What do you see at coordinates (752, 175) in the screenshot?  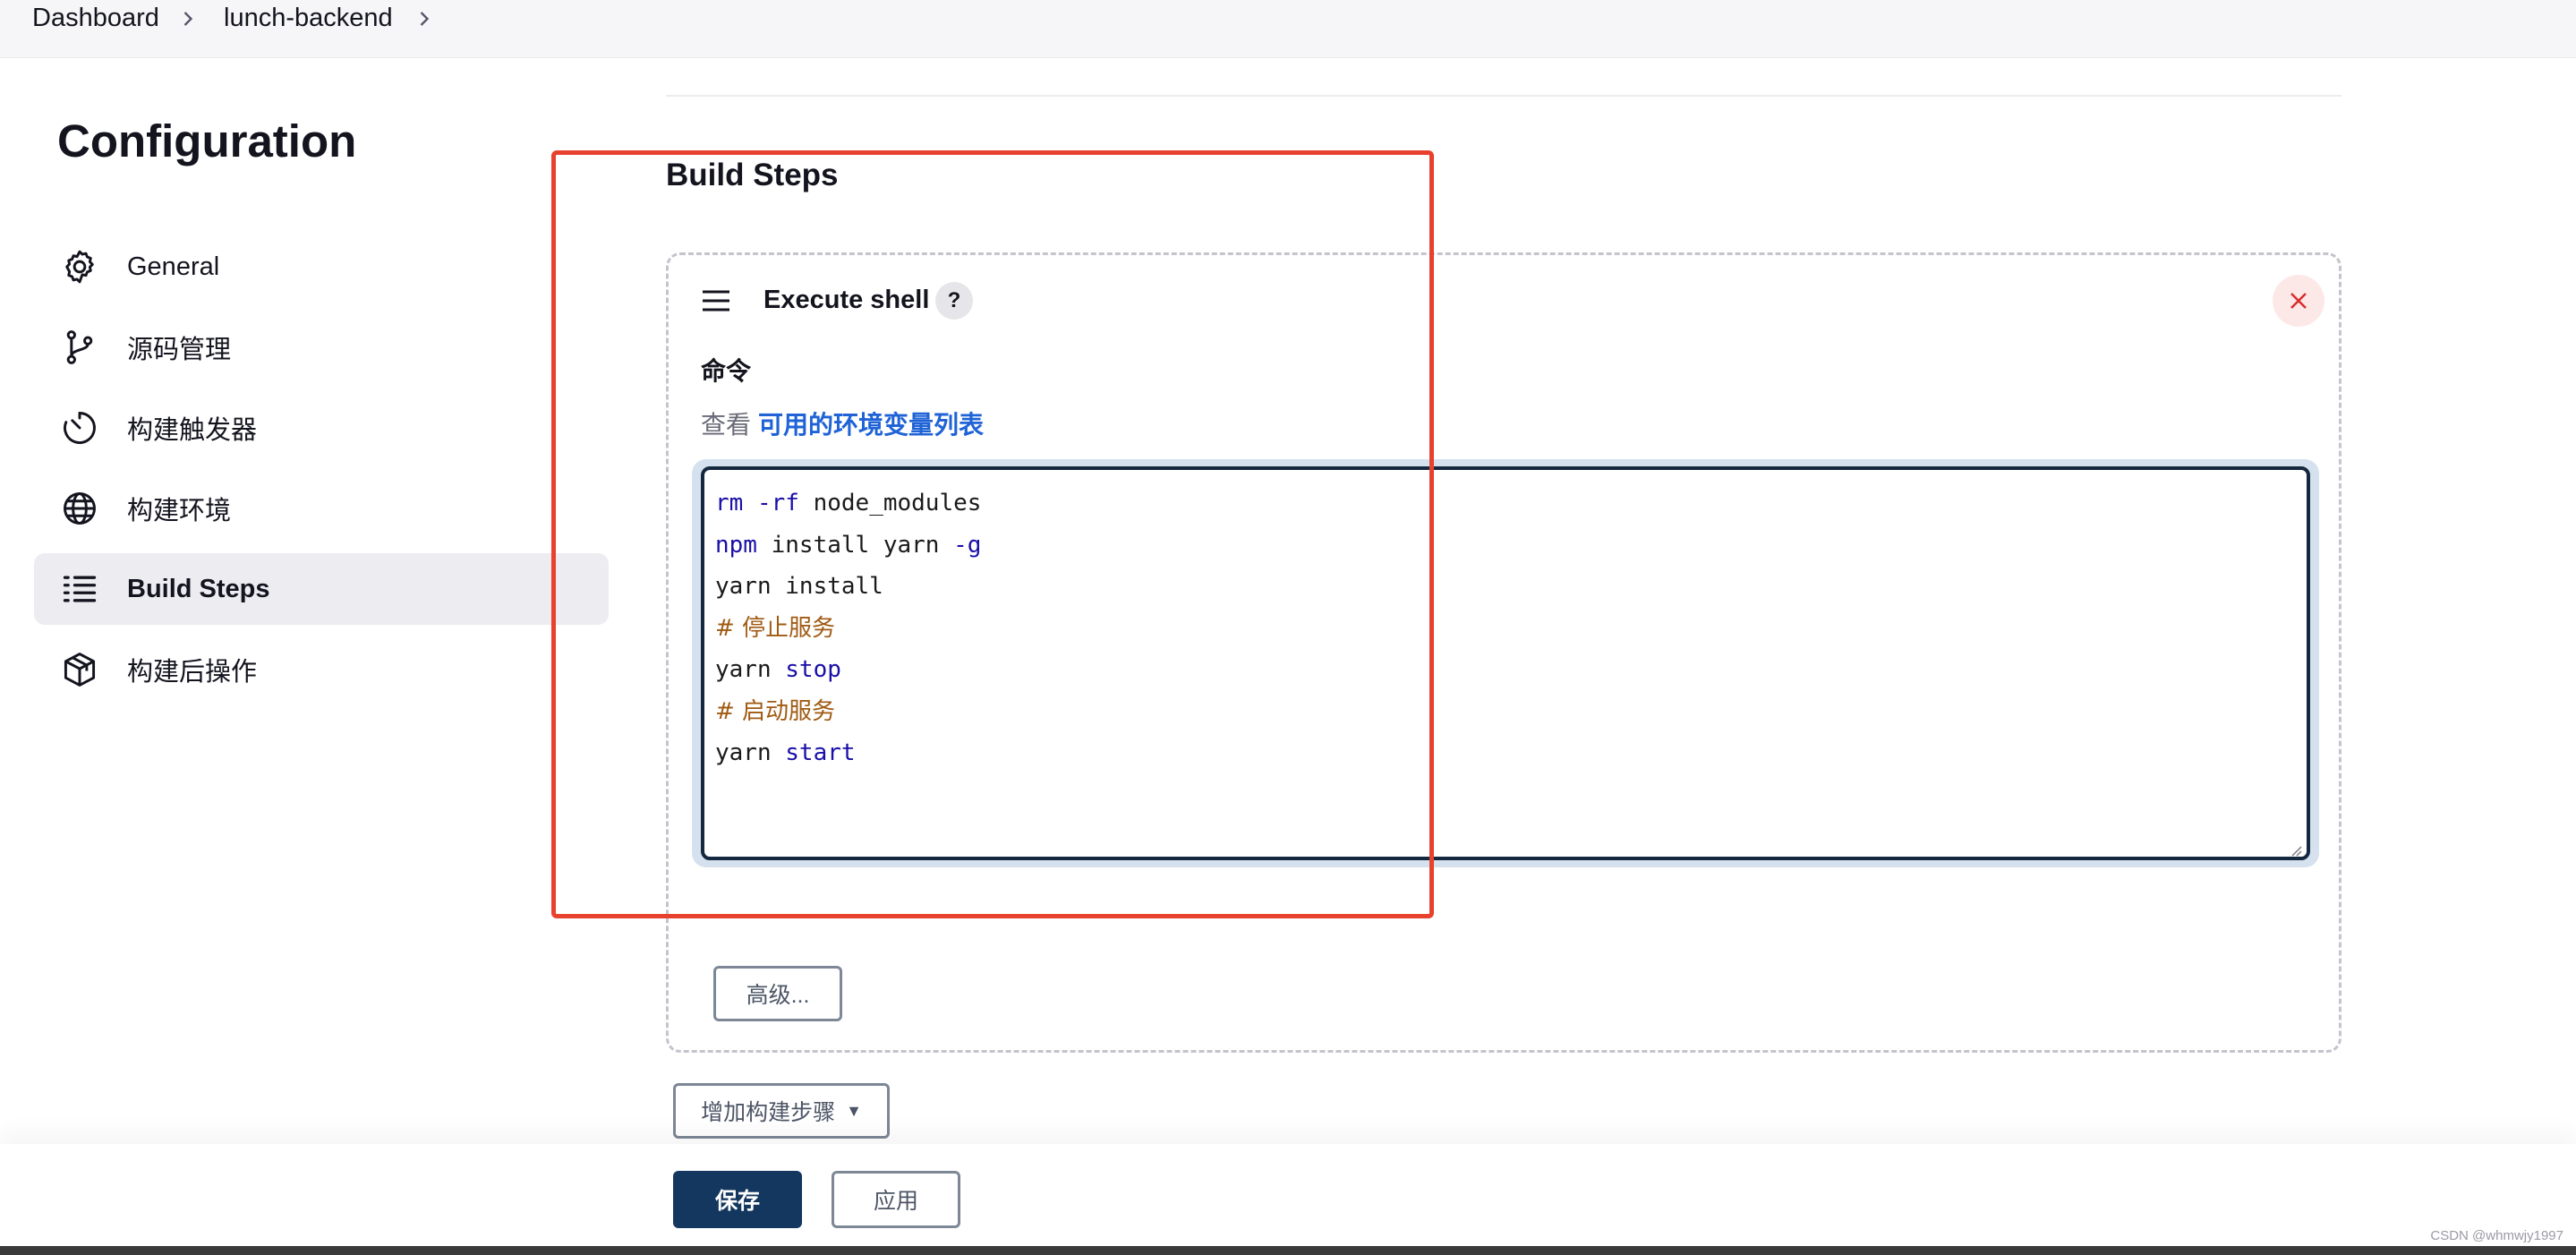 I see `section-title: Build Steps` at bounding box center [752, 175].